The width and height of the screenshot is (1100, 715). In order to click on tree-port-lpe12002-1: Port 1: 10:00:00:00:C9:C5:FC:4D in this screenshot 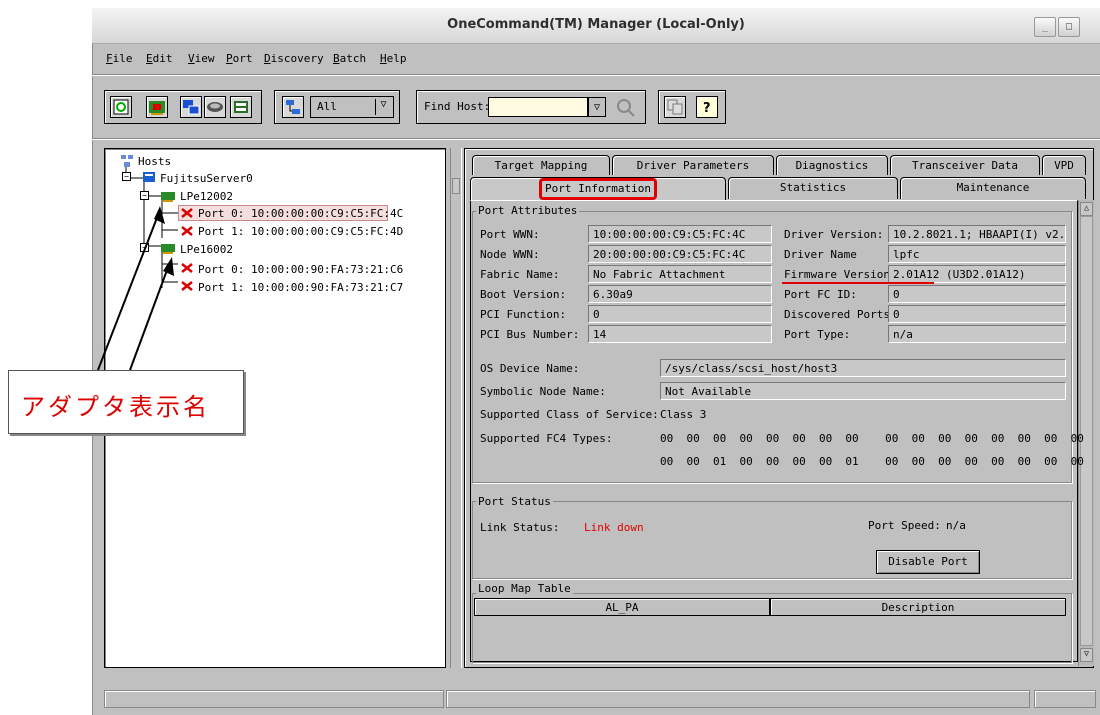, I will do `click(300, 231)`.